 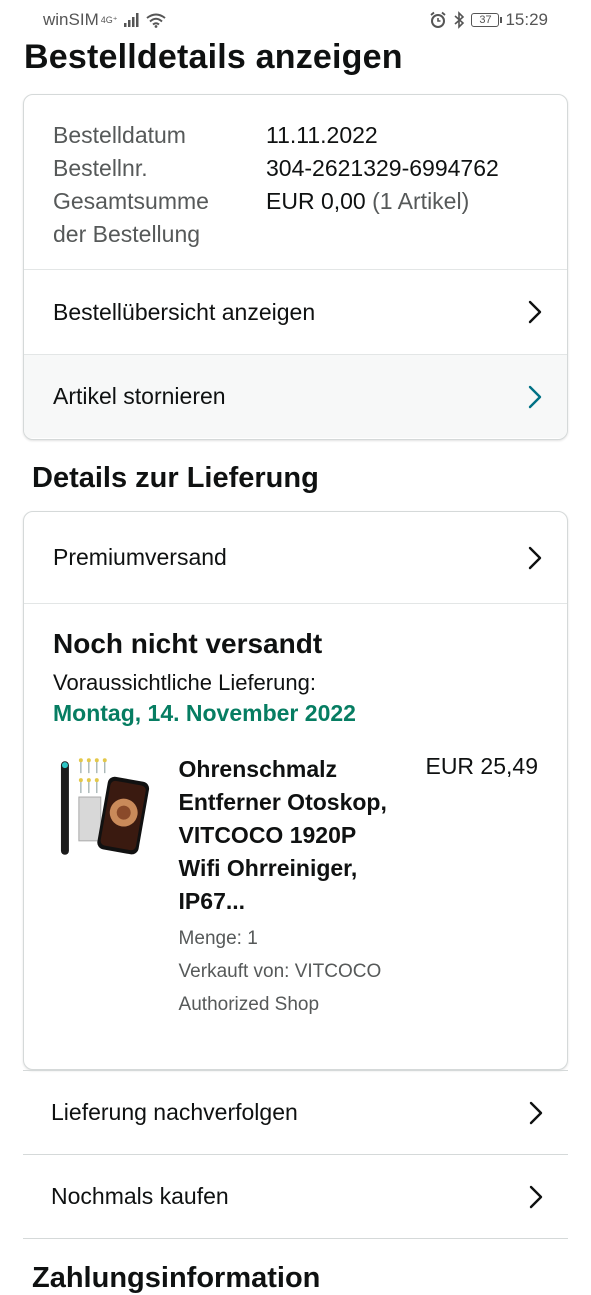 What do you see at coordinates (421, 201) in the screenshot?
I see `order-item-count: (1 Artikel)` at bounding box center [421, 201].